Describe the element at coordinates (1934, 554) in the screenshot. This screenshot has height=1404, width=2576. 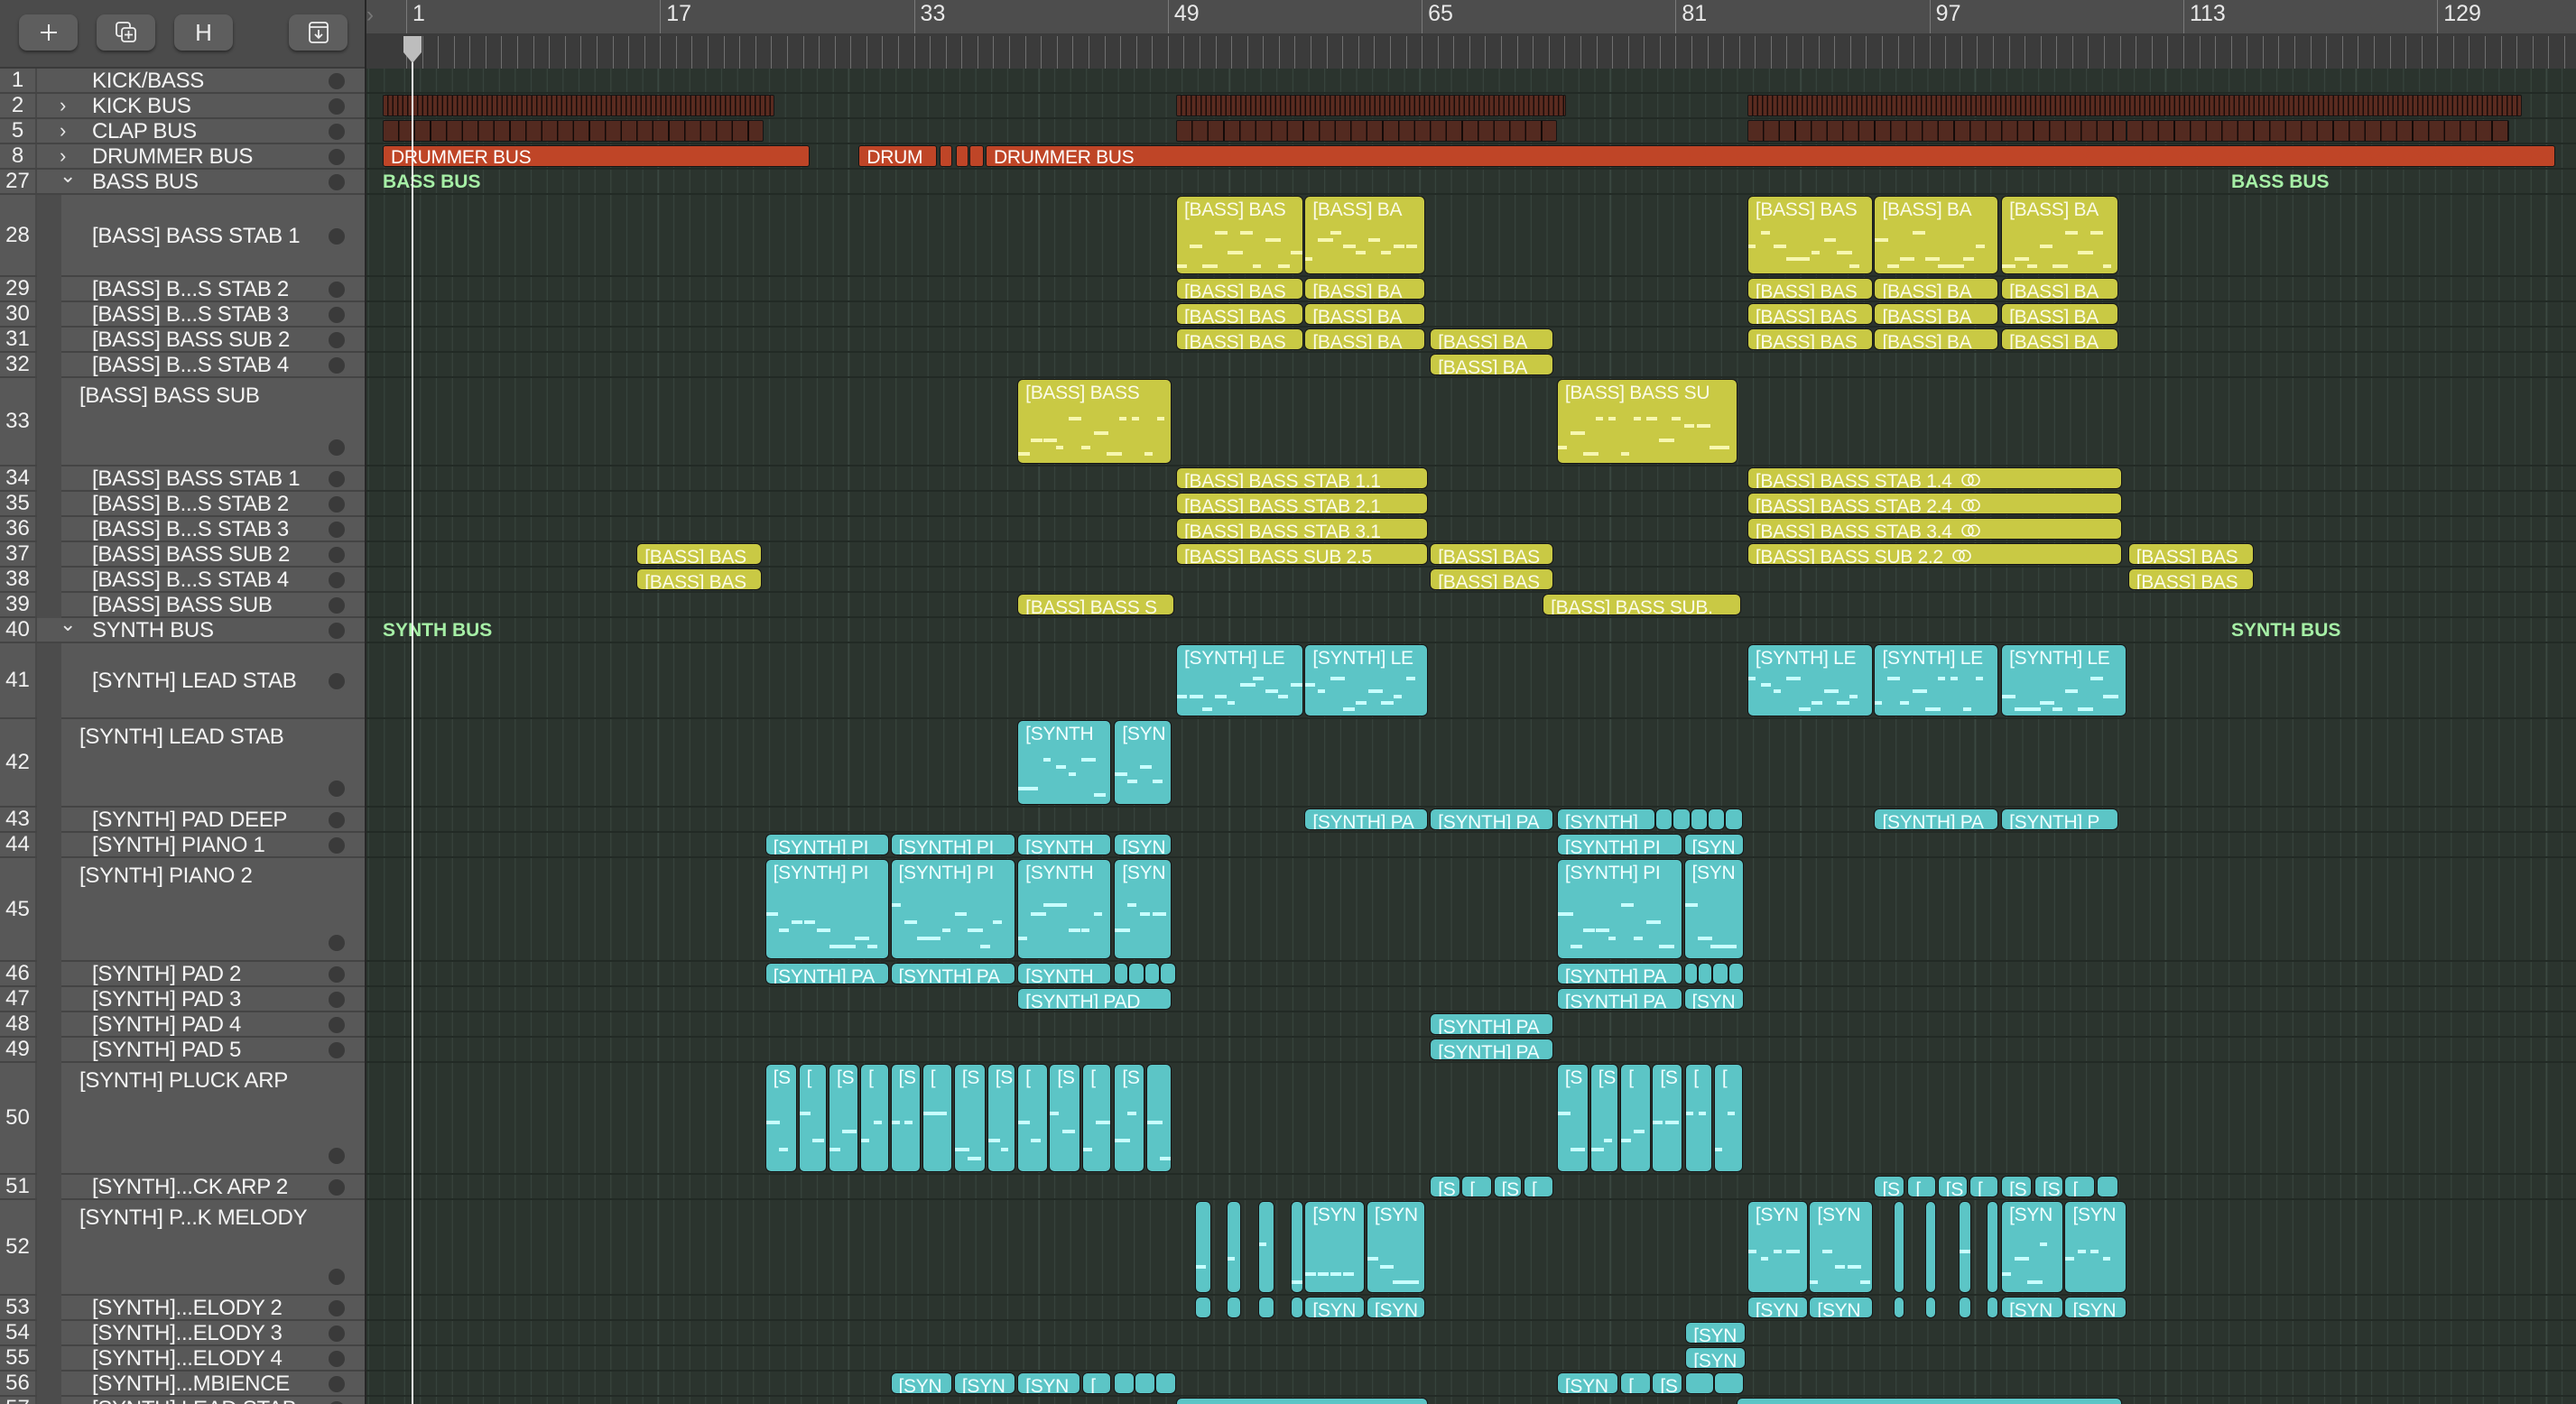
I see `midi-region: [BASS] BASS SUB 2.2` at that location.